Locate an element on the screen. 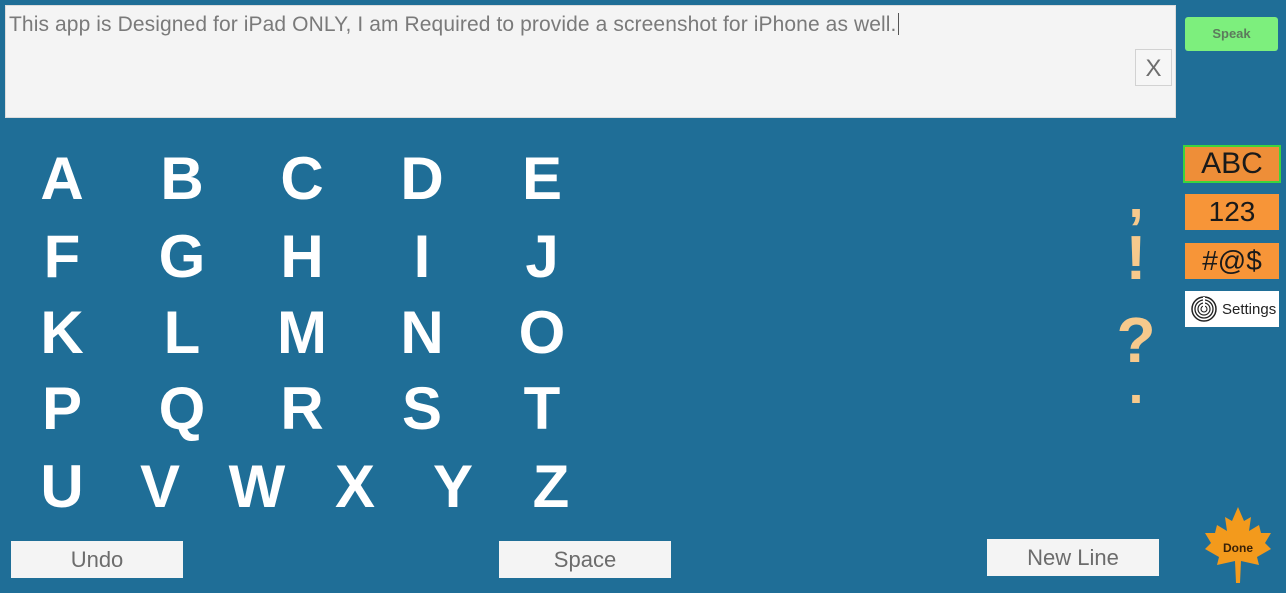  key-i: I is located at coordinates (422, 257).